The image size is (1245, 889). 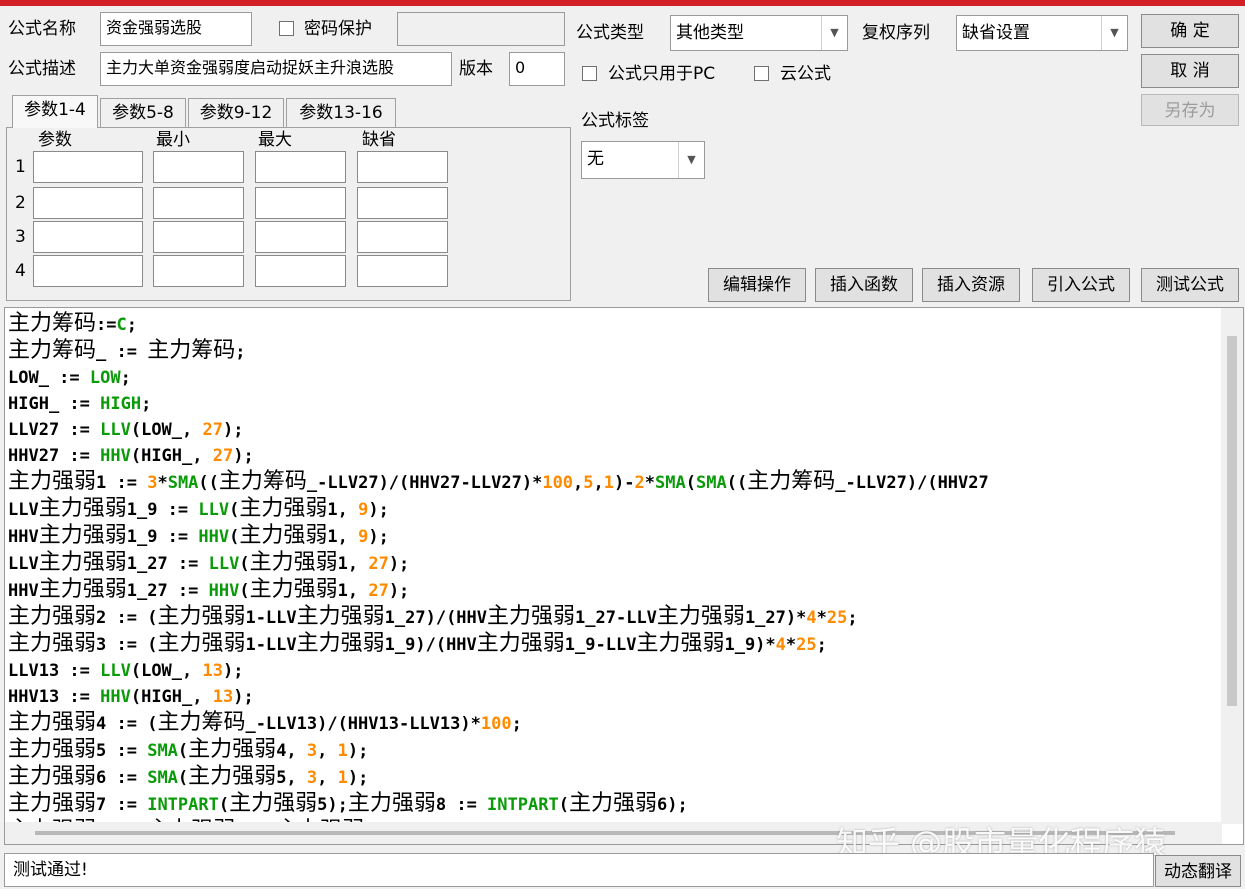 What do you see at coordinates (1042, 33) in the screenshot?
I see `adjust-series-select: 缺省设置 ▼` at bounding box center [1042, 33].